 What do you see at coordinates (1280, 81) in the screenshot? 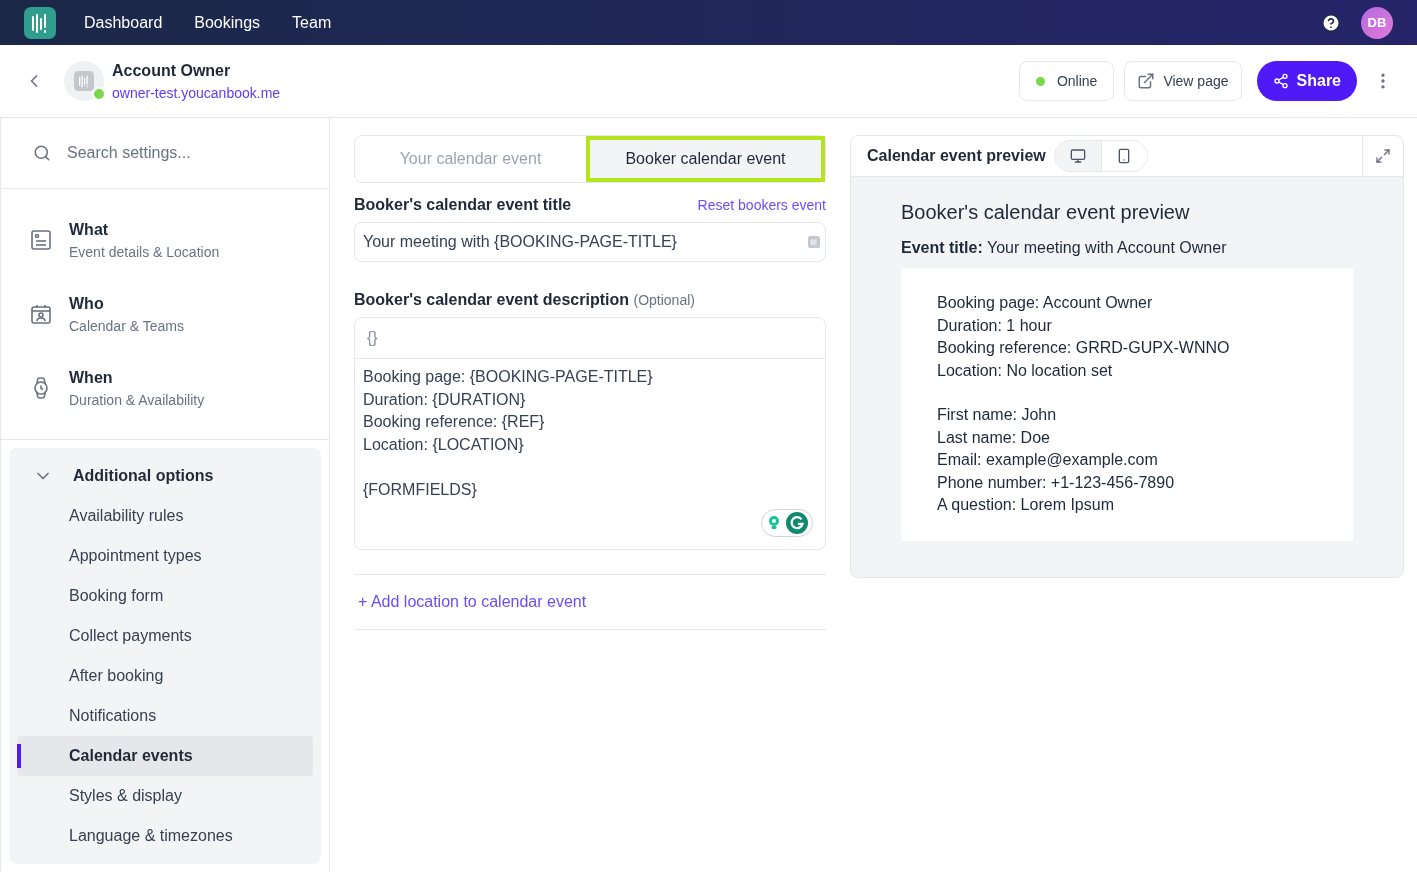
I see `share-icon` at bounding box center [1280, 81].